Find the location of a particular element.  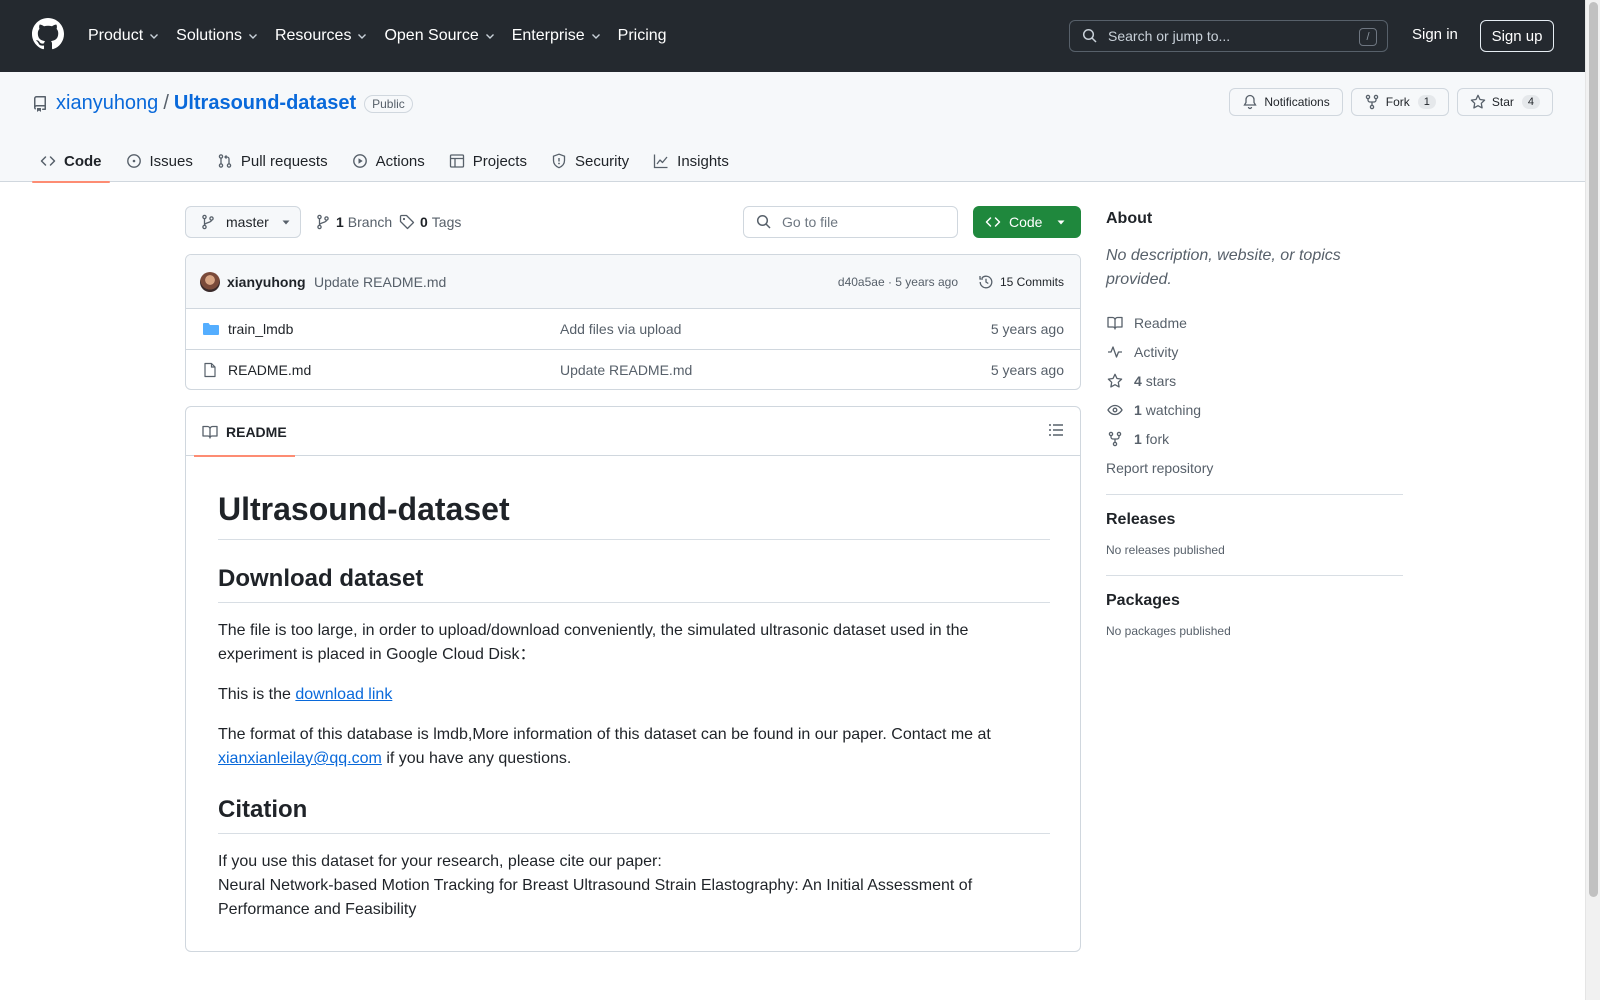

heading-download-dataset: Download dataset is located at coordinates (634, 583).